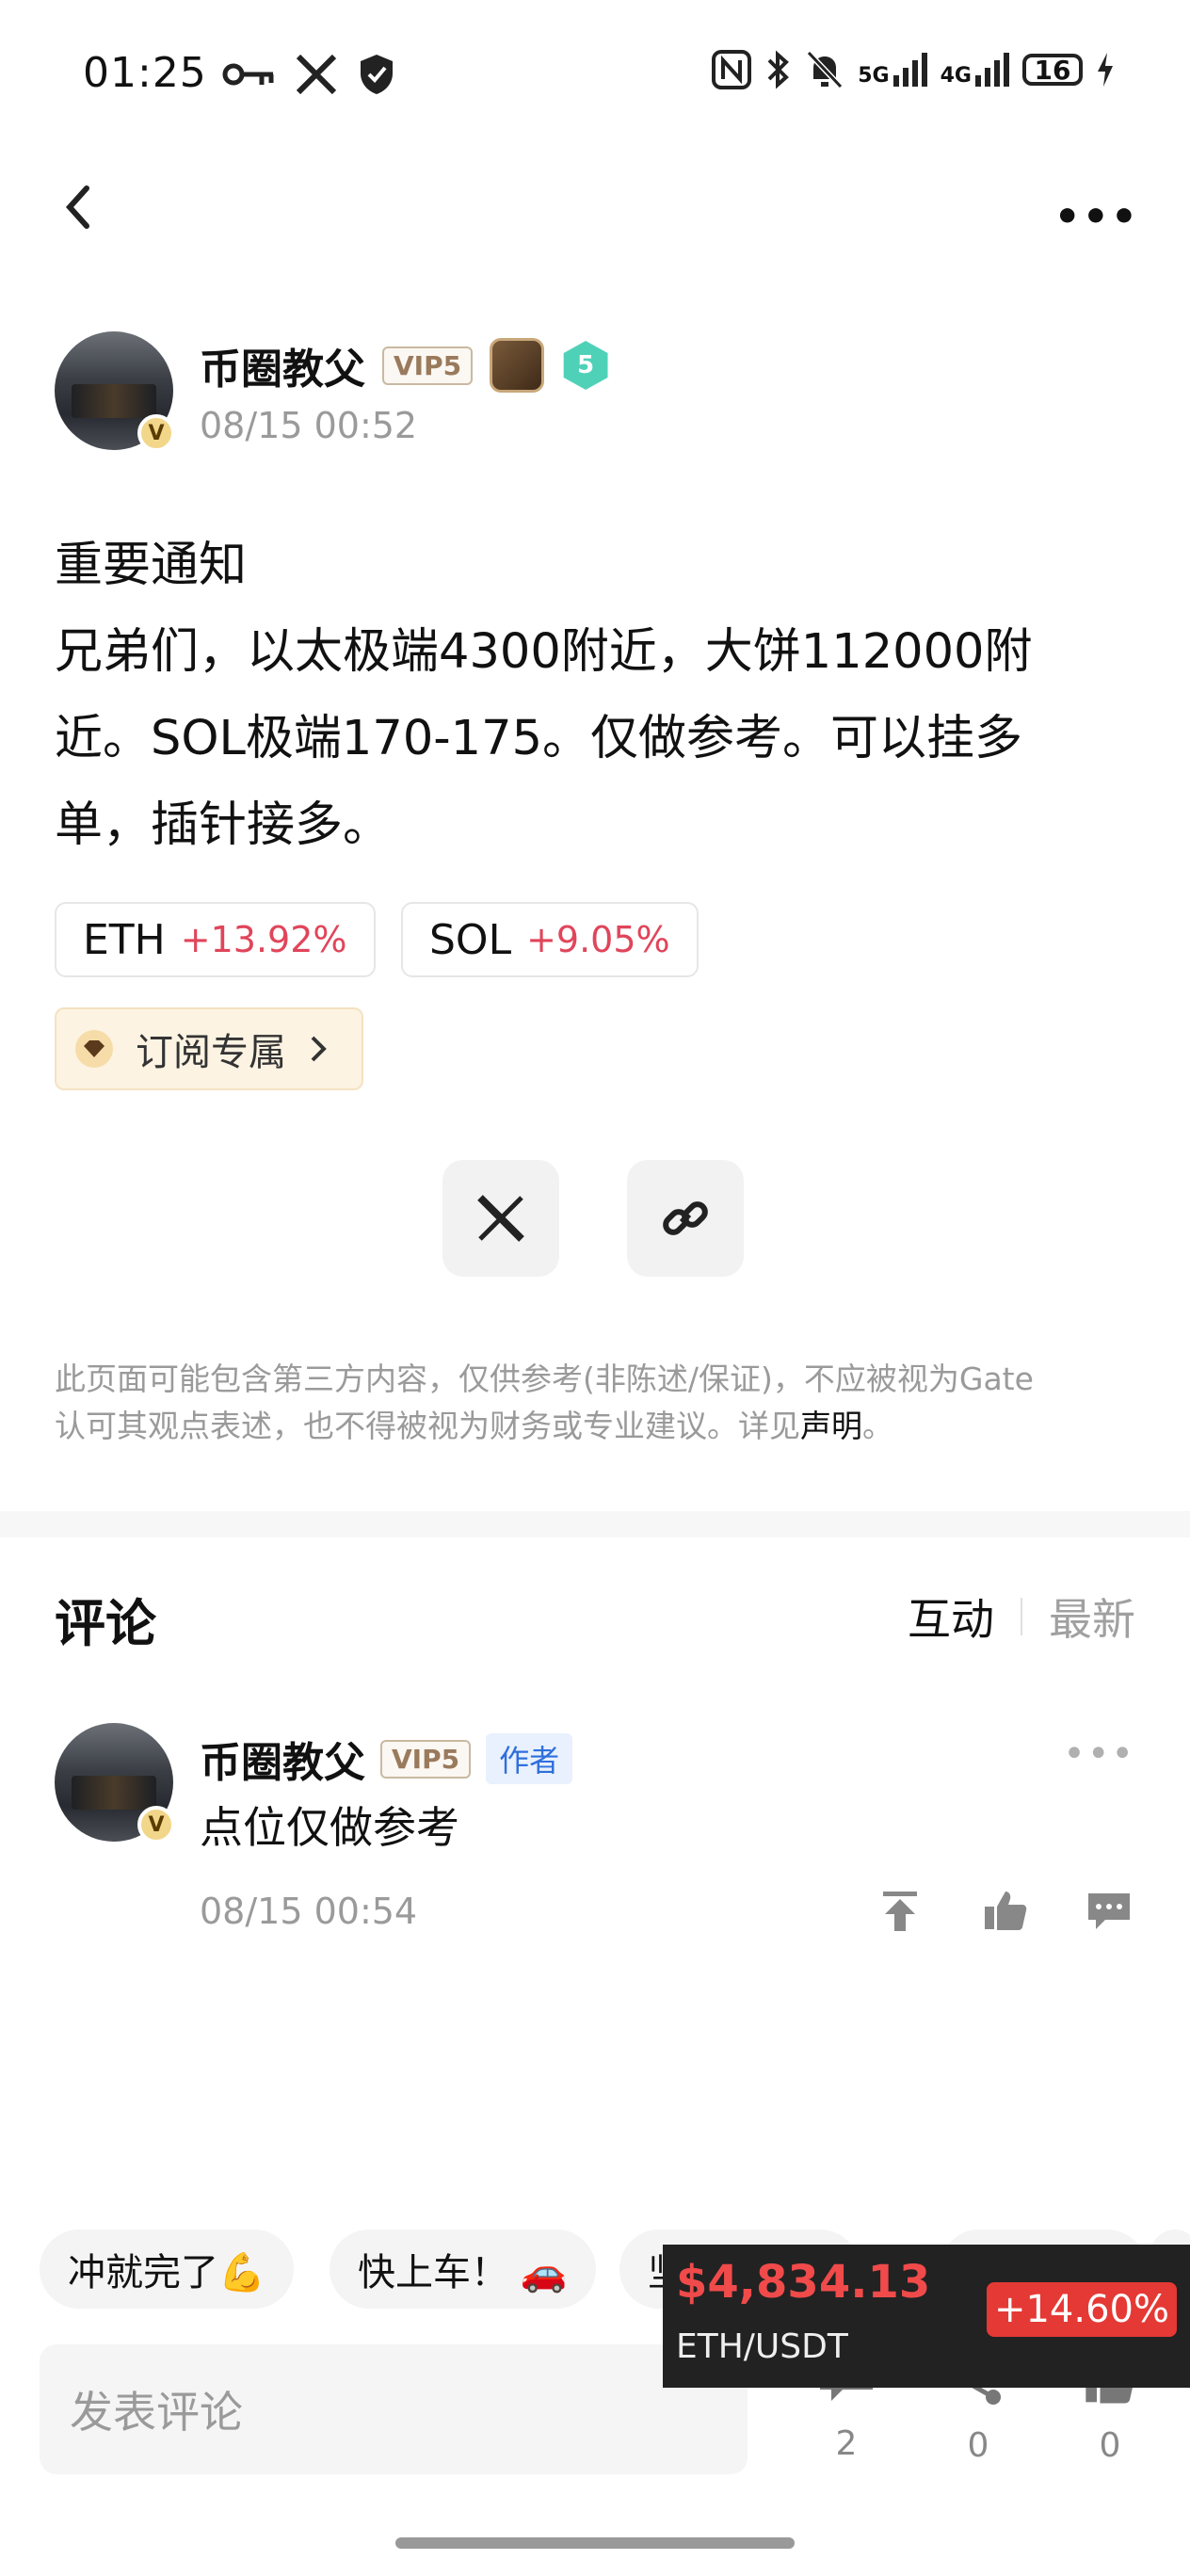  Describe the element at coordinates (595, 1524) in the screenshot. I see `section-divider` at that location.